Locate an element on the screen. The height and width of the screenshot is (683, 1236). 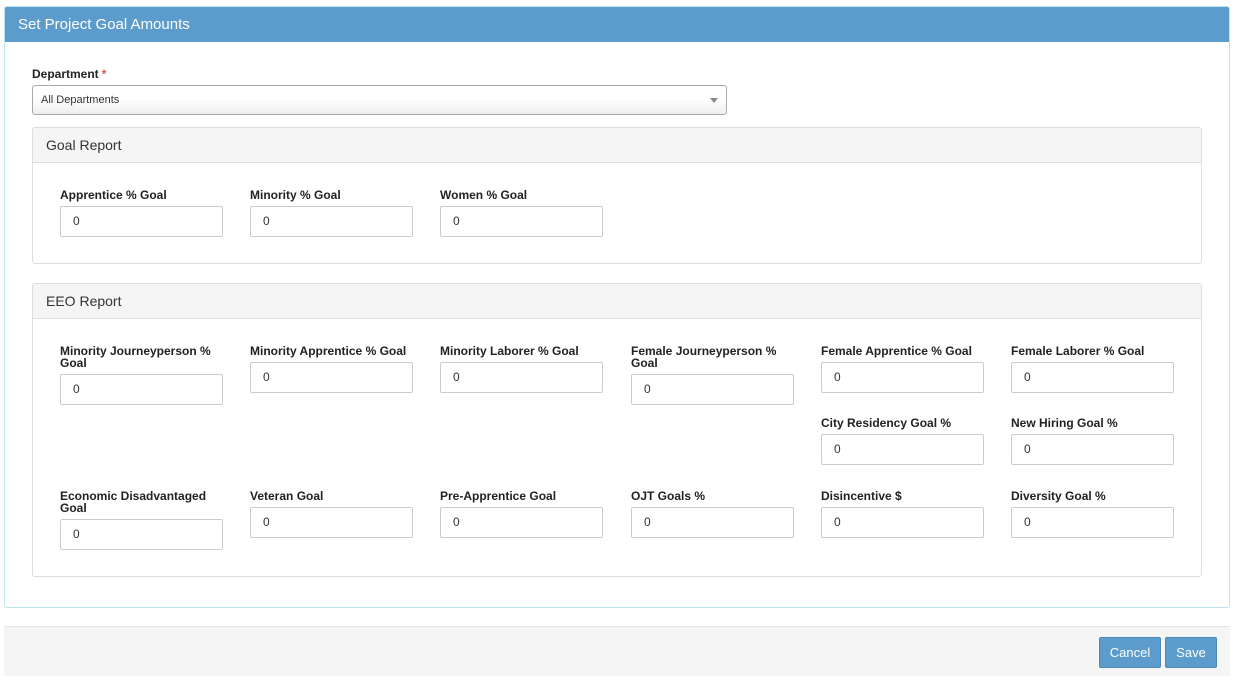
field-label: Women % Goal is located at coordinates (484, 195).